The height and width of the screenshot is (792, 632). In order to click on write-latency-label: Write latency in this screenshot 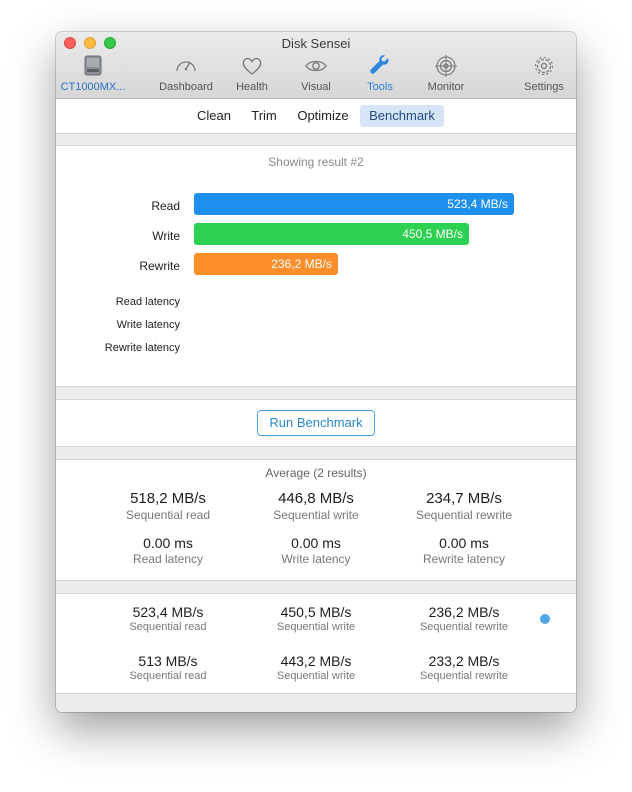, I will do `click(148, 325)`.